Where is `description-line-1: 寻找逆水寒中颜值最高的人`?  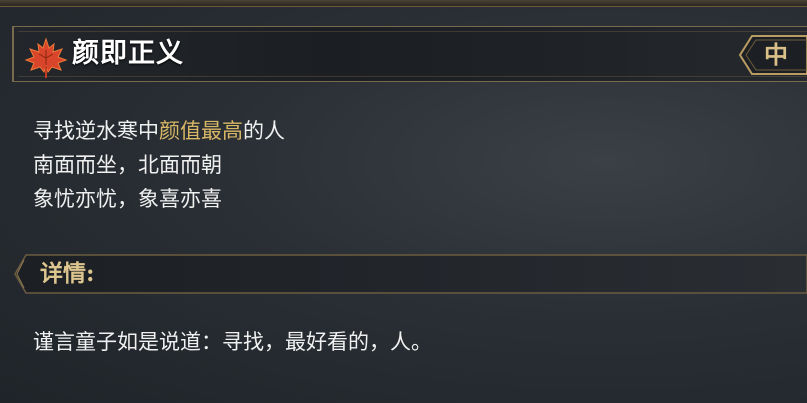 description-line-1: 寻找逆水寒中颜值最高的人 is located at coordinates (159, 131).